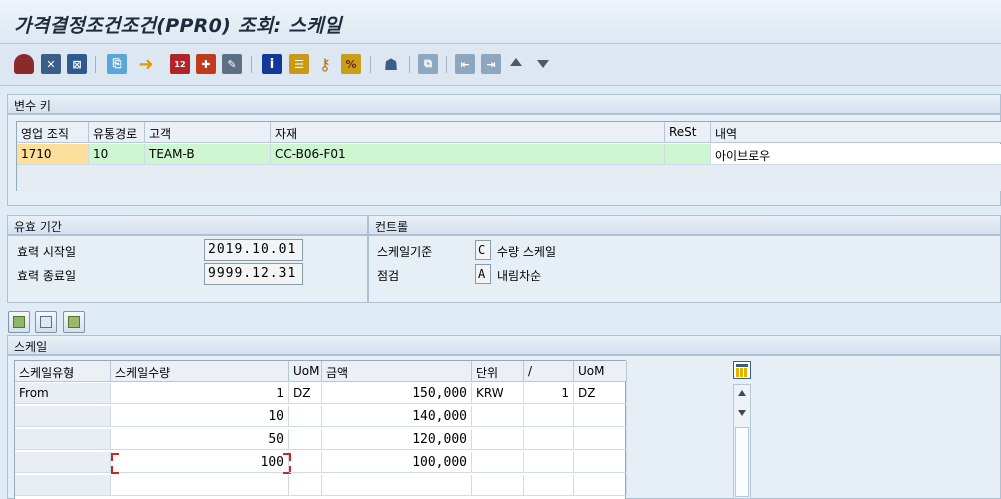 The height and width of the screenshot is (499, 1001). What do you see at coordinates (742, 370) in the screenshot?
I see `table-settings-icon` at bounding box center [742, 370].